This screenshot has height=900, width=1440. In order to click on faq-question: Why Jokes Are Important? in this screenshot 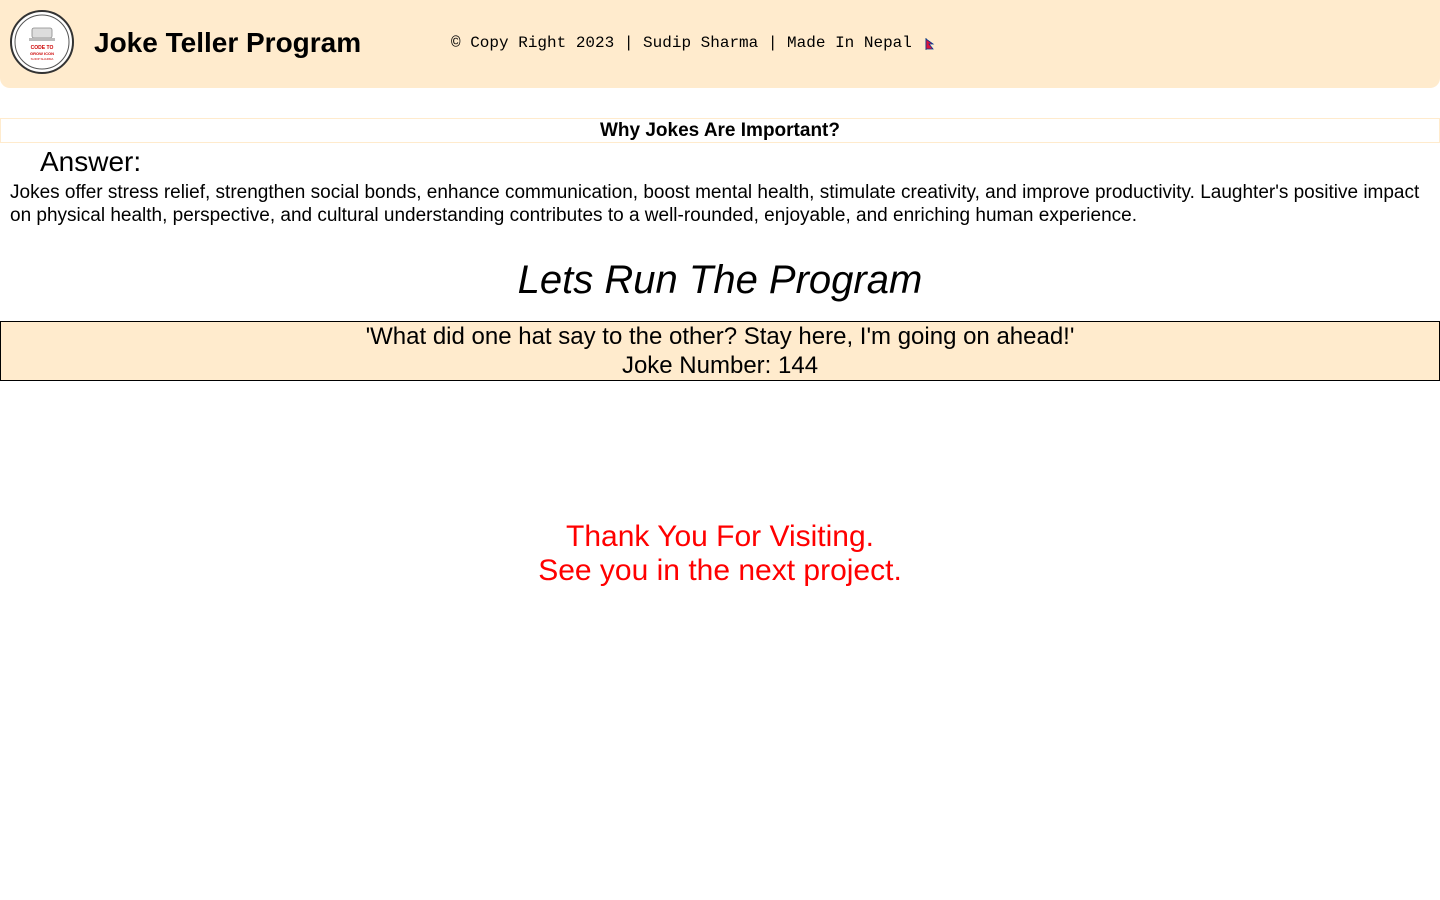, I will do `click(720, 130)`.